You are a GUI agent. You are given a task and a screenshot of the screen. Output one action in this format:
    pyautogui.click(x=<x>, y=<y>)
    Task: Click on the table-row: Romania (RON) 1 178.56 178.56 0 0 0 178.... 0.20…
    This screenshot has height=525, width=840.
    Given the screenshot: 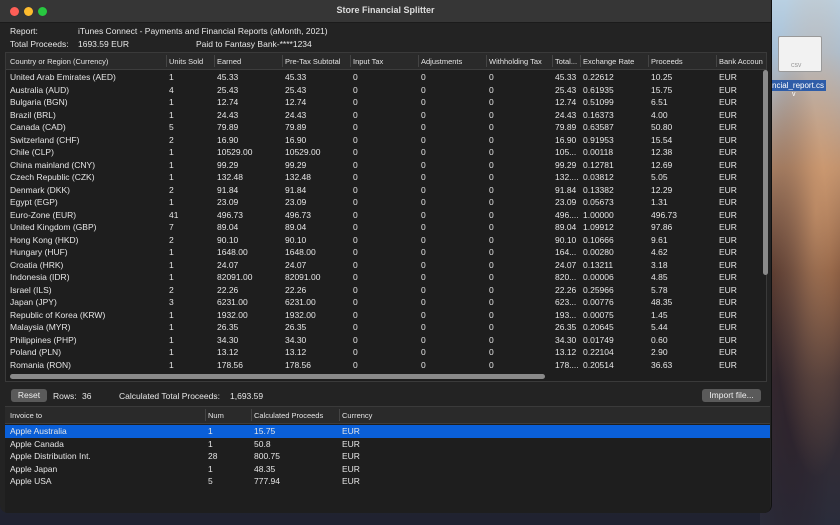 What is the action you would take?
    pyautogui.click(x=386, y=365)
    